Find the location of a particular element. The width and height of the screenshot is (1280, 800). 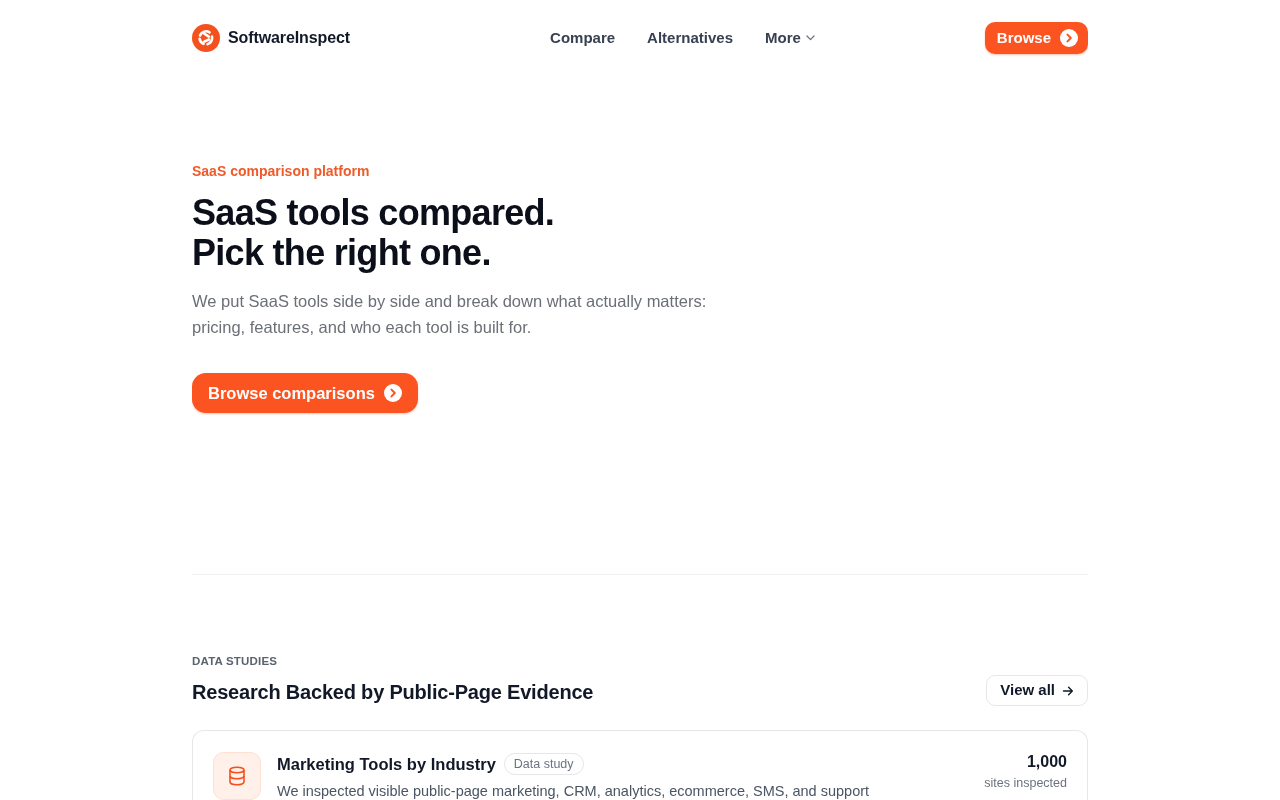

view-all-button: View all is located at coordinates (1037, 690).